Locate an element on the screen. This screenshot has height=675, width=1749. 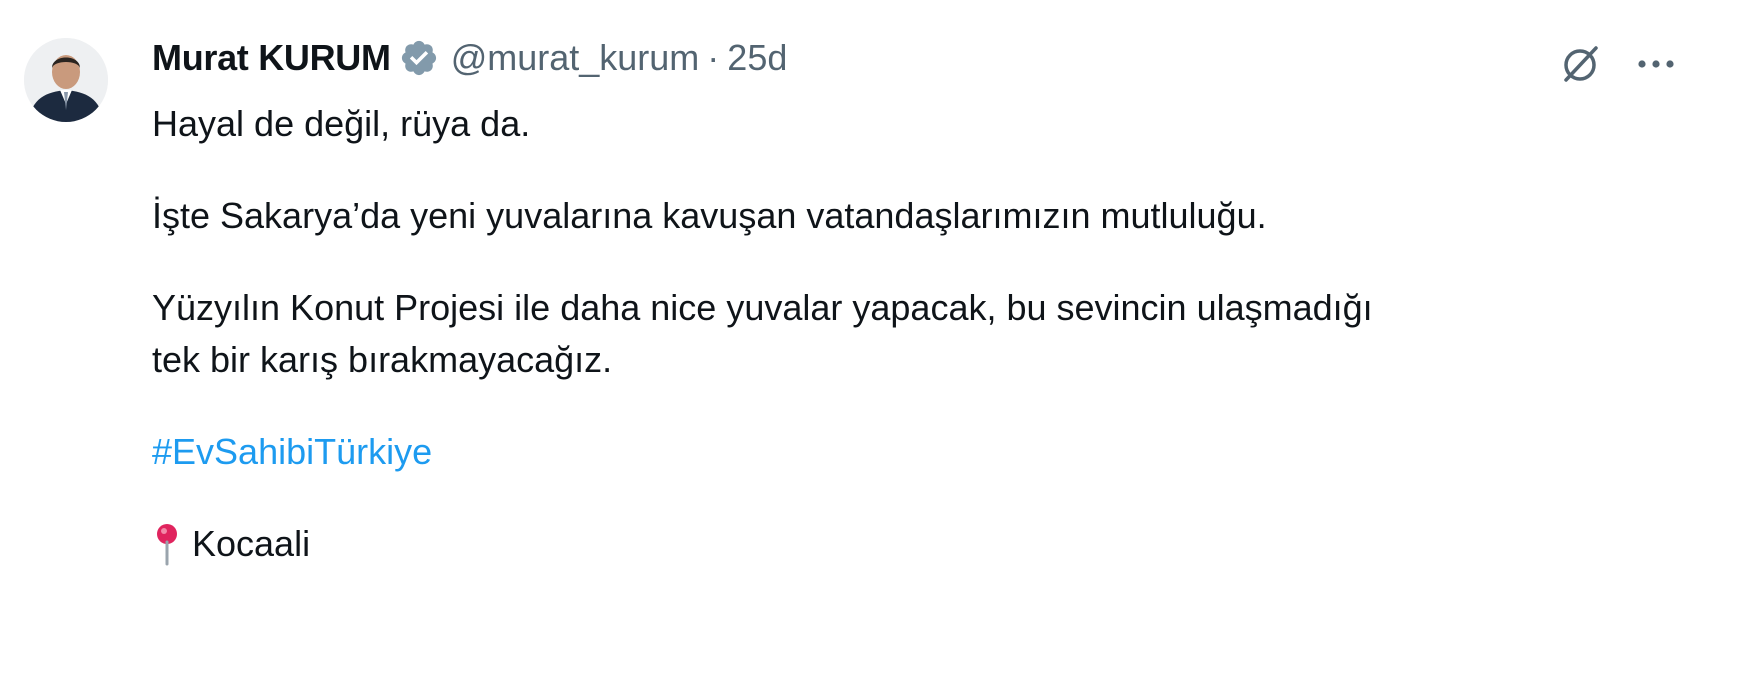
location: Kocaali is located at coordinates (912, 544).